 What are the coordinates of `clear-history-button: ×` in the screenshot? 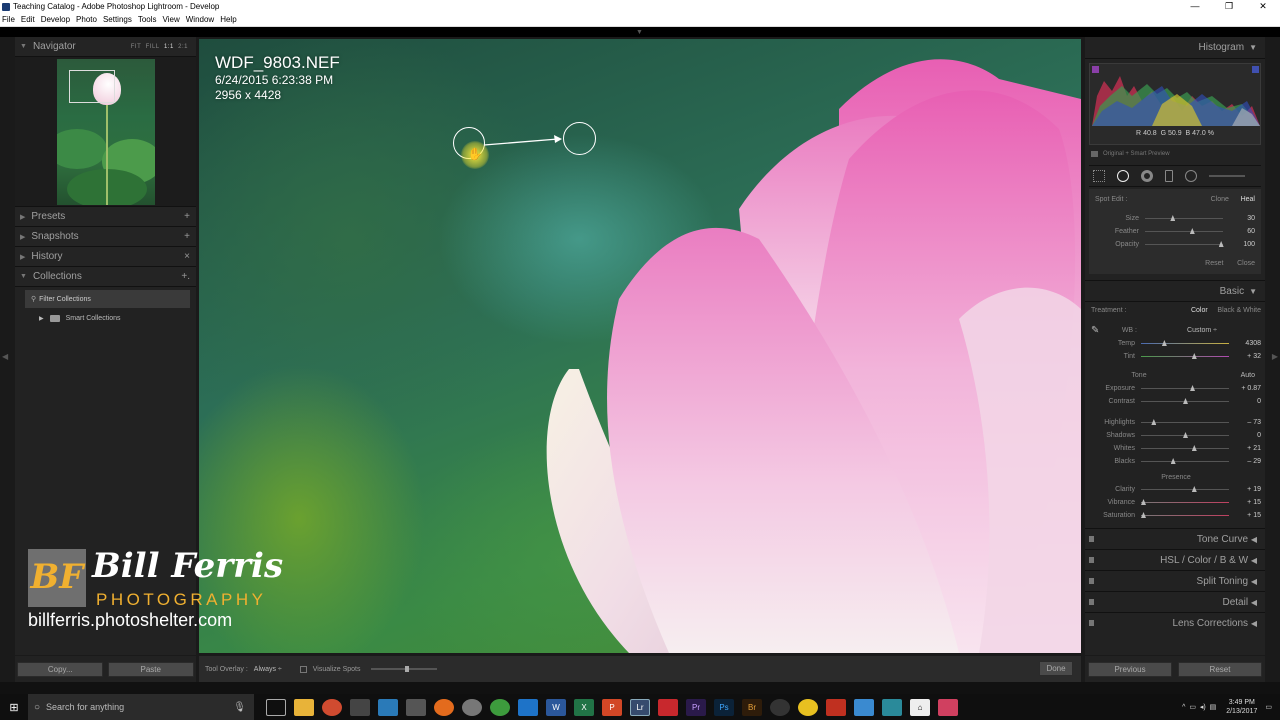 It's located at (187, 256).